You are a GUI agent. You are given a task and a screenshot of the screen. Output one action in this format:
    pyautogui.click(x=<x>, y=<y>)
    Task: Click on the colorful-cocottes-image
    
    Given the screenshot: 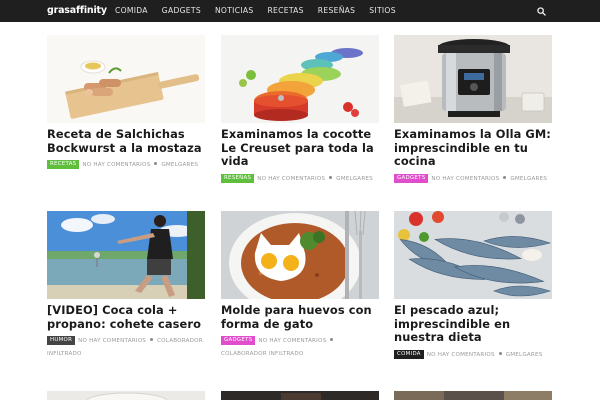 What is the action you would take?
    pyautogui.click(x=300, y=79)
    